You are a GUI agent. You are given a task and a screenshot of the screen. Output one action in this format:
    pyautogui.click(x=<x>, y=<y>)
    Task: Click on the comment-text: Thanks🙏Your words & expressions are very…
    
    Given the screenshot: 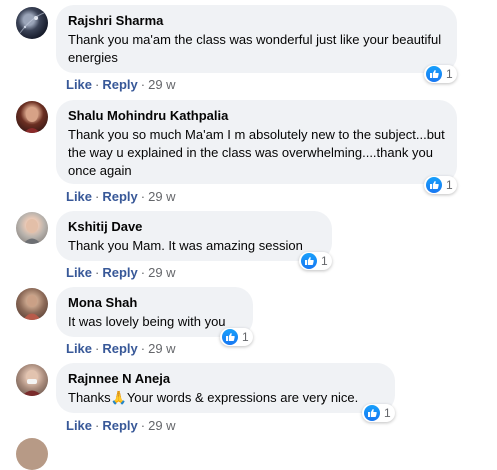 What is the action you would take?
    pyautogui.click(x=213, y=397)
    